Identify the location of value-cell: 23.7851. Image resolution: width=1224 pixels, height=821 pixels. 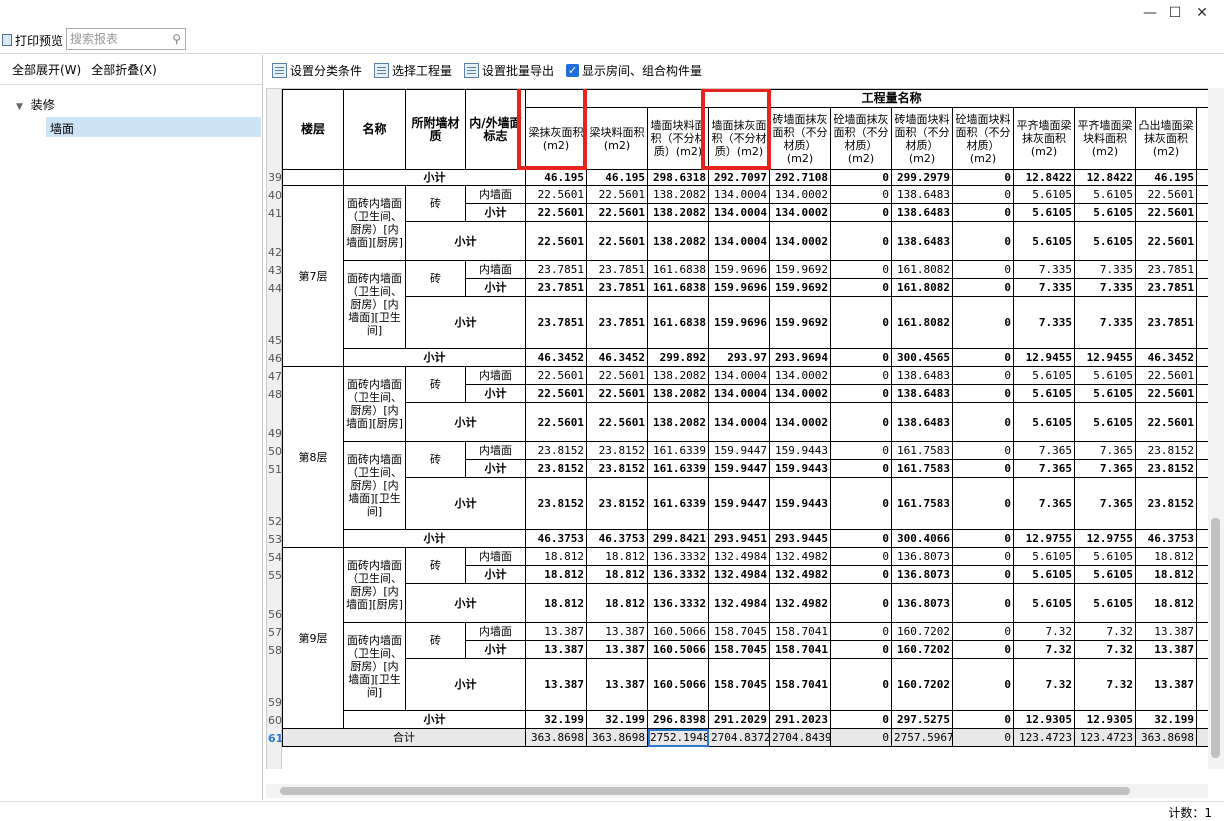
(1166, 269).